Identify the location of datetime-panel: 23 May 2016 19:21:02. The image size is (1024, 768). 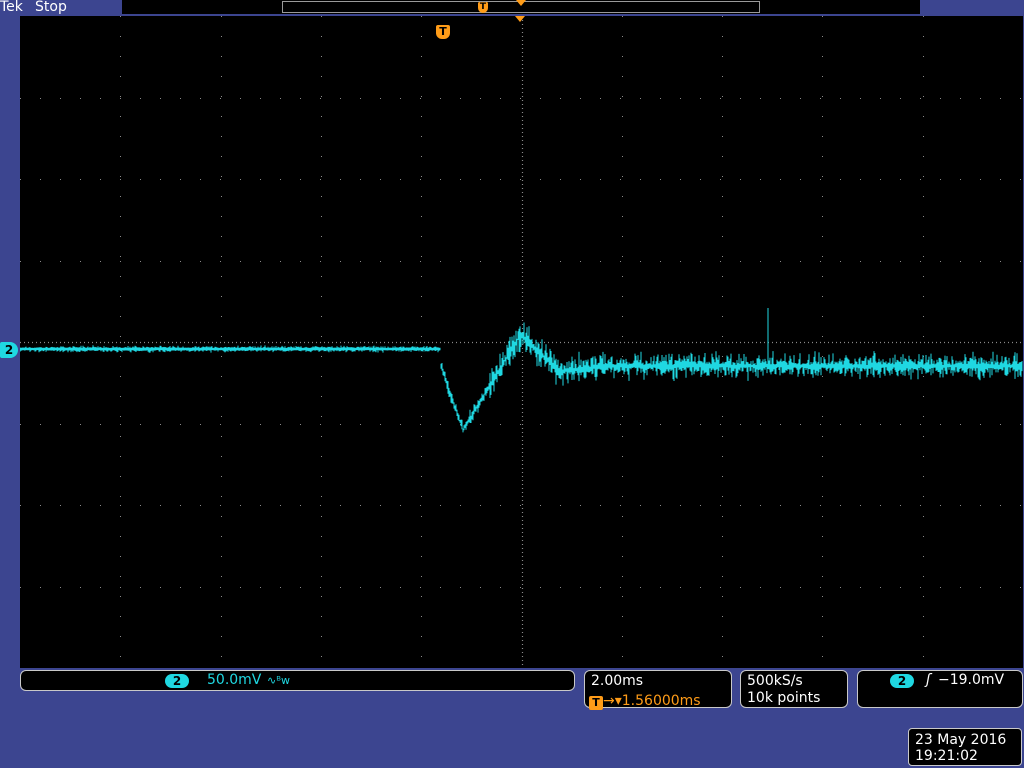
(965, 747).